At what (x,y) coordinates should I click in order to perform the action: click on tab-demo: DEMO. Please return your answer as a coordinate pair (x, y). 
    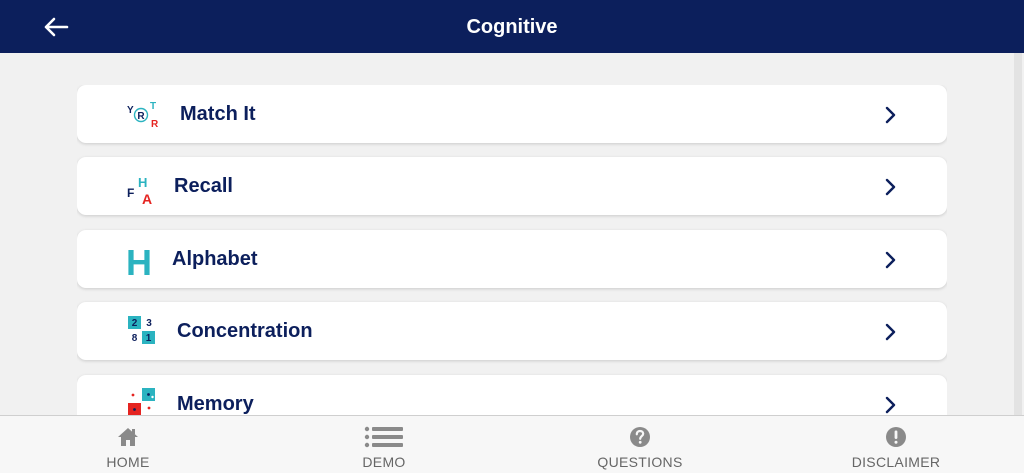
    Looking at the image, I should click on (384, 444).